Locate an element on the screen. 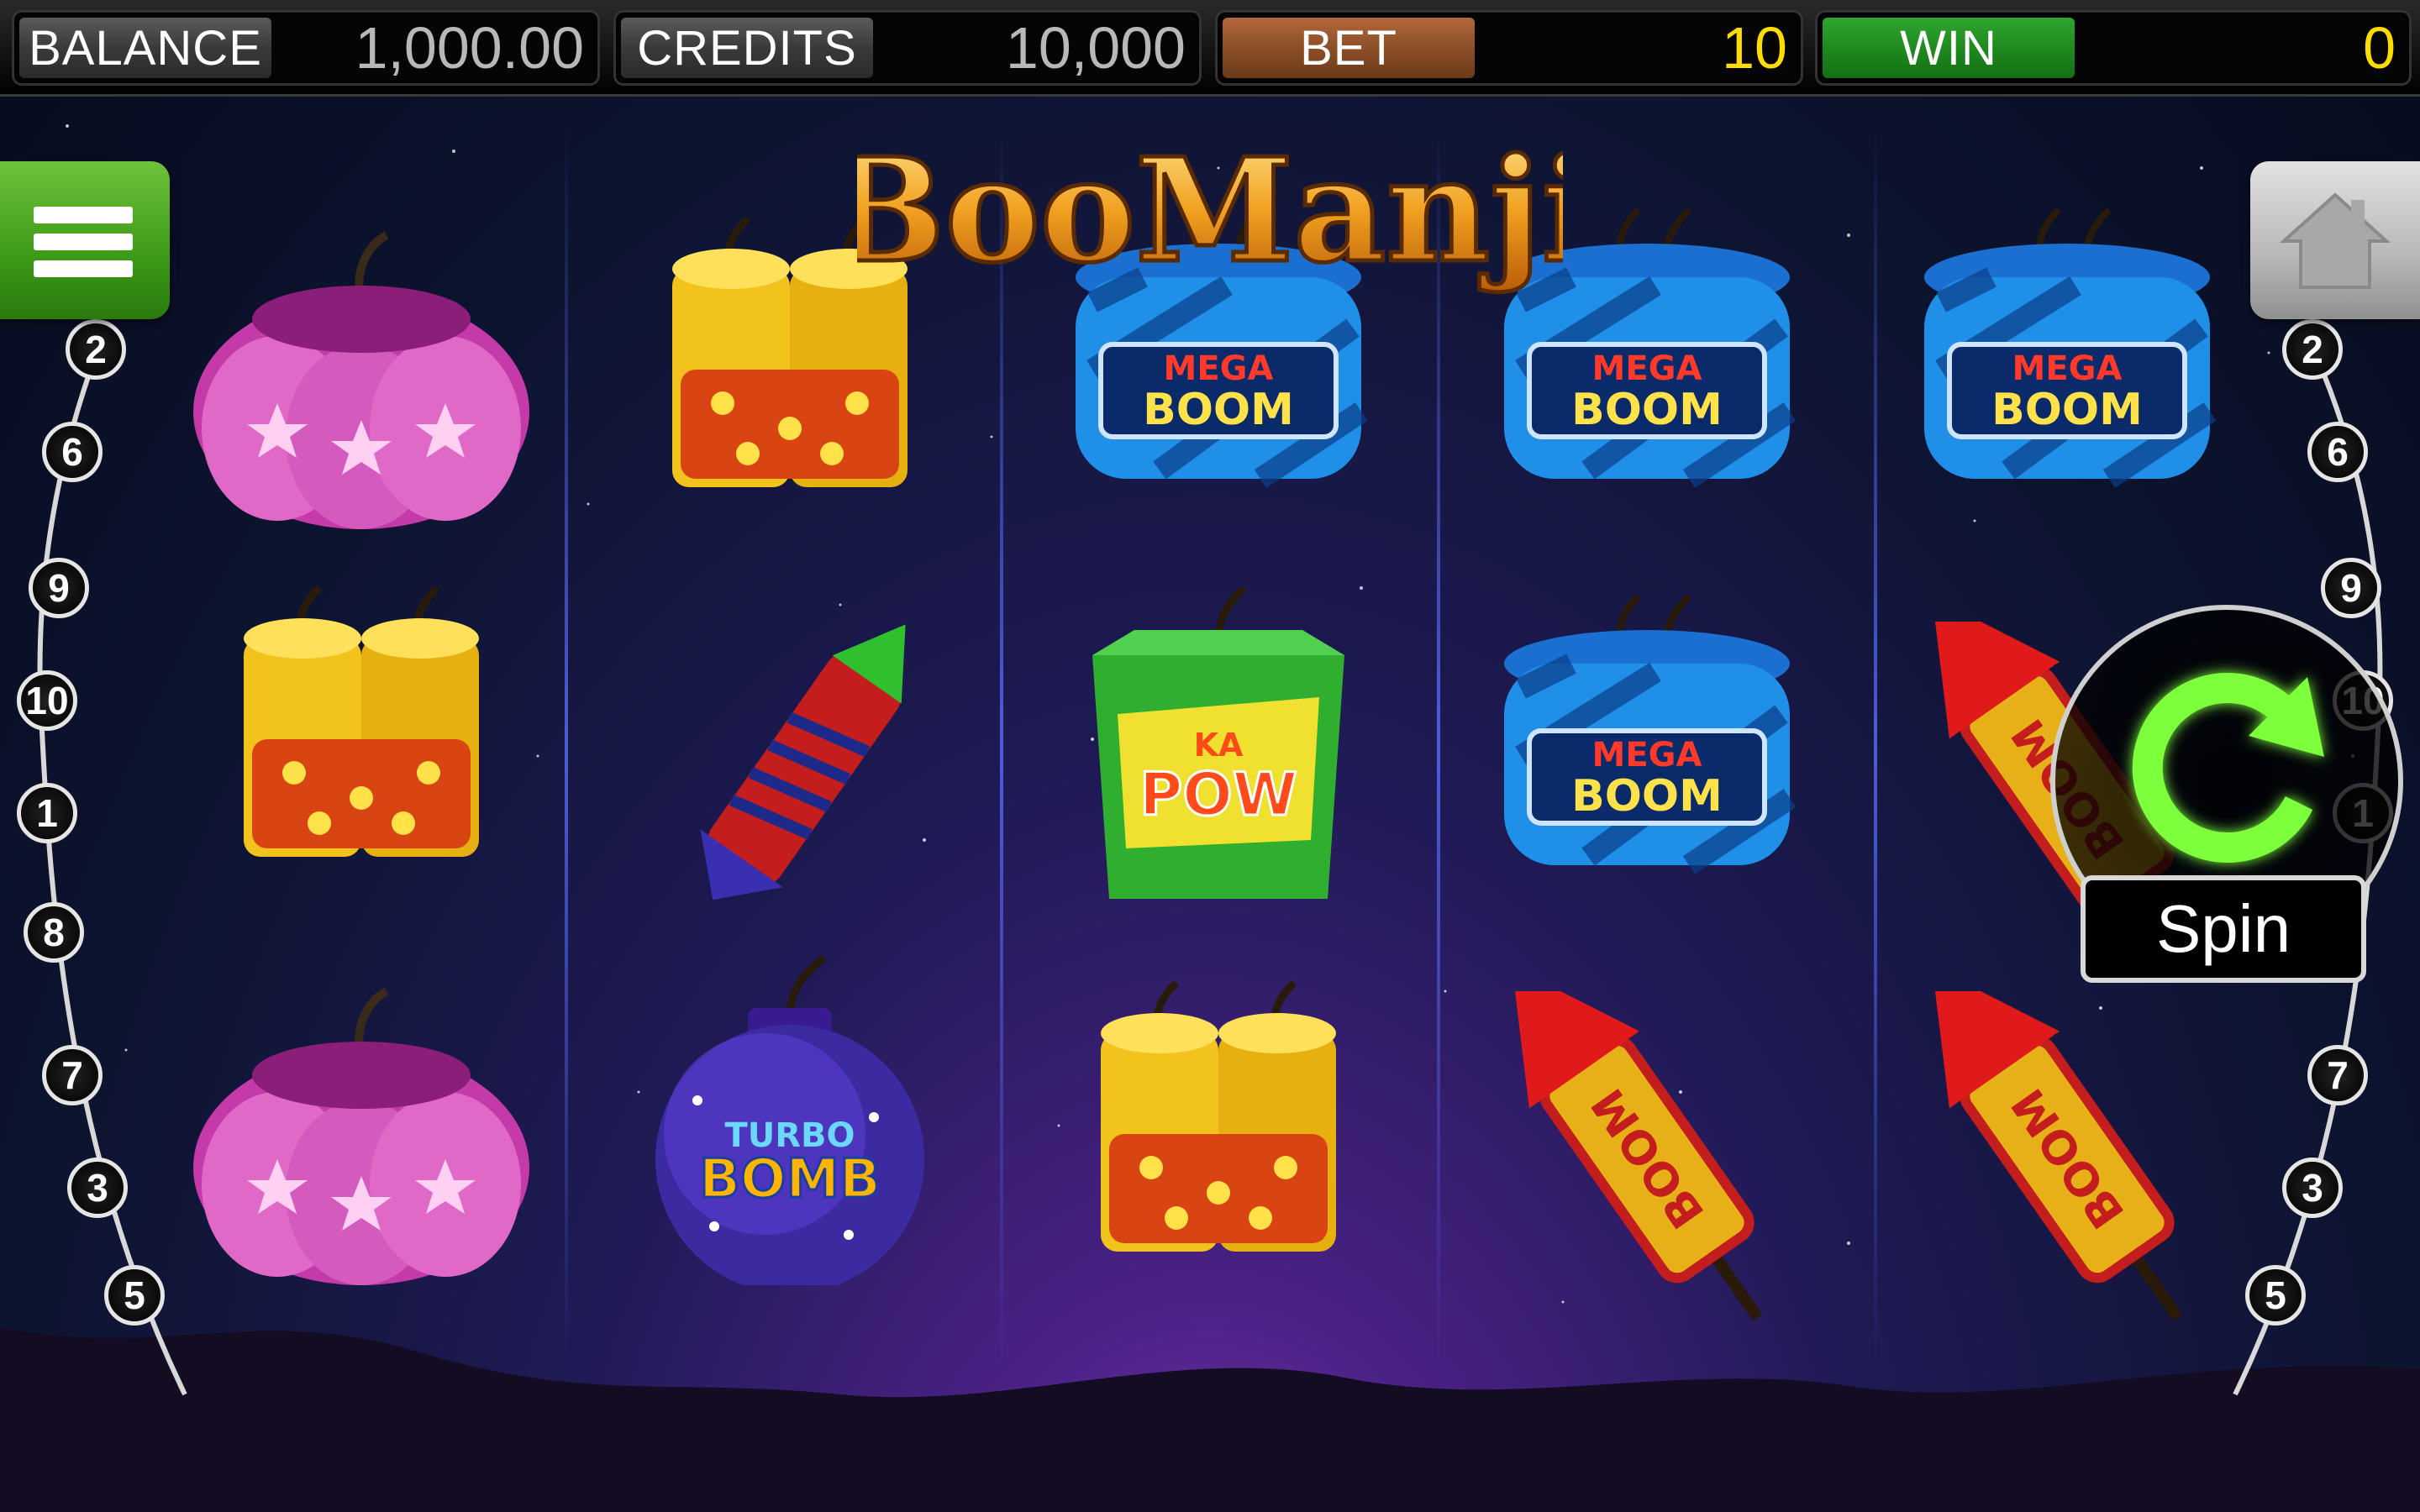  spin-label: Spin is located at coordinates (2223, 929).